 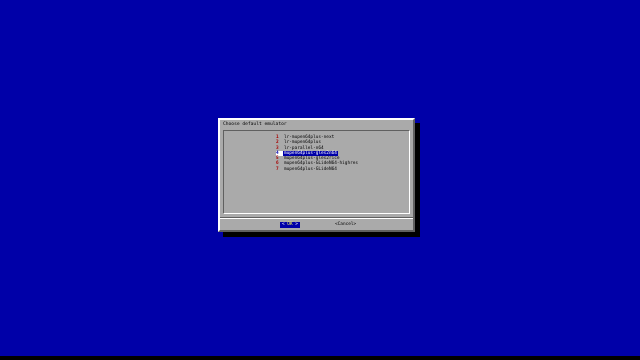 I want to click on menu-item: 7 mupen64plus-GLideN64, so click(x=317, y=169).